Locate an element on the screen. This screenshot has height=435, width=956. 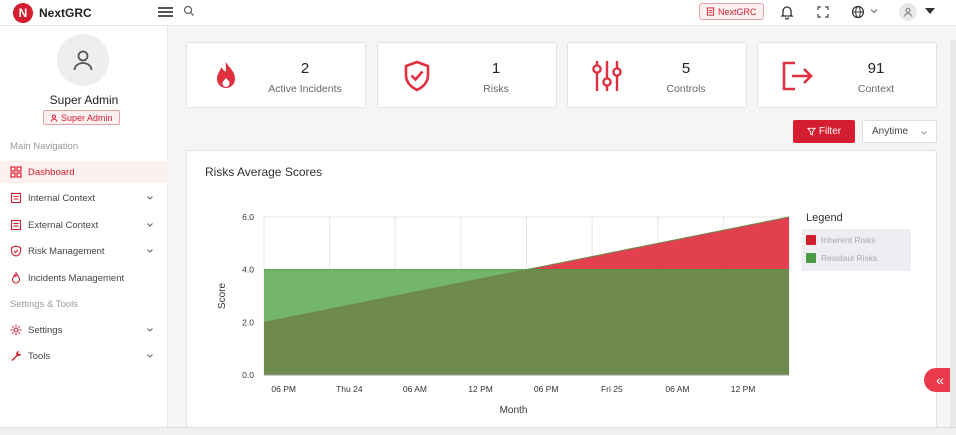
caret-down-icon is located at coordinates (930, 11).